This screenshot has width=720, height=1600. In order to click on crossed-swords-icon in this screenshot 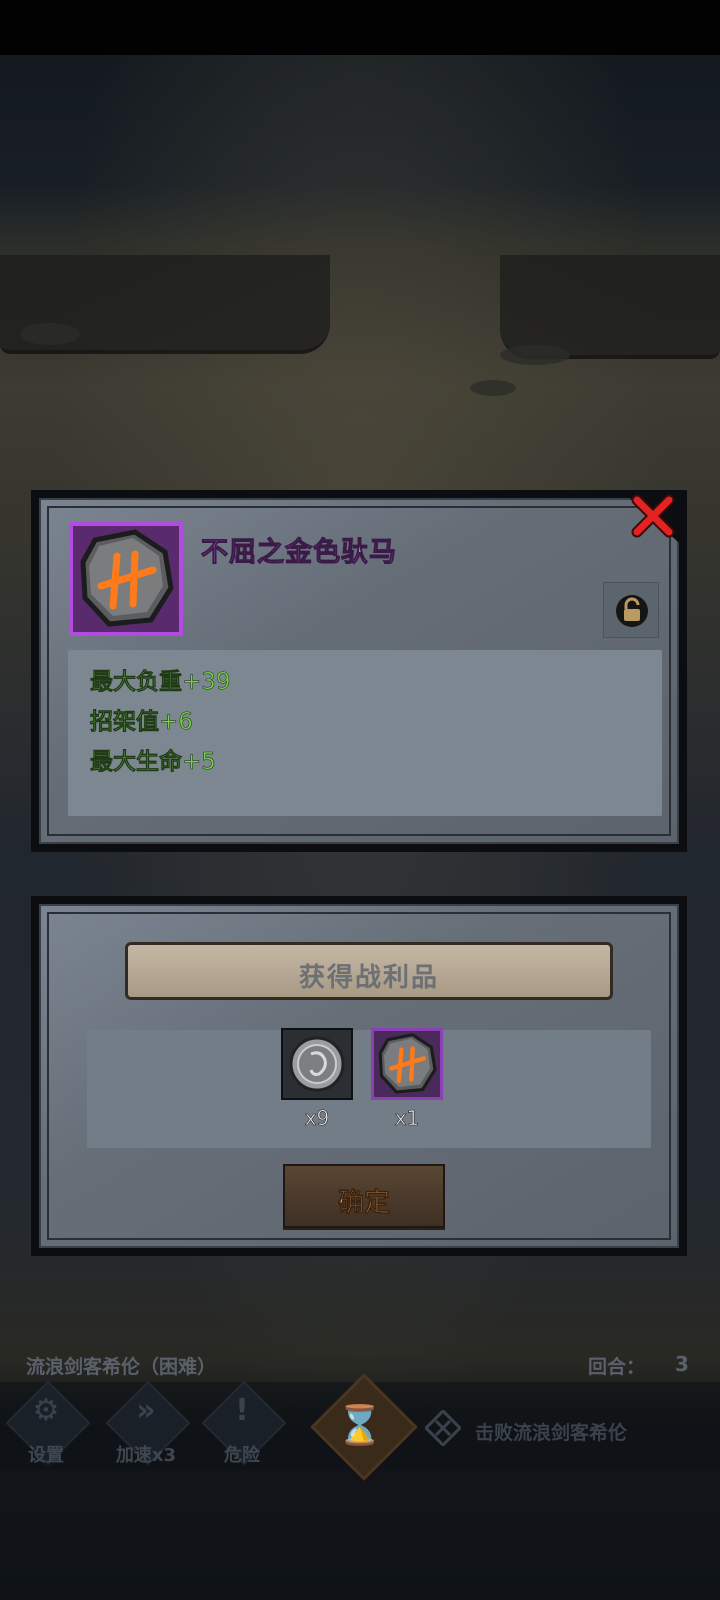, I will do `click(443, 1428)`.